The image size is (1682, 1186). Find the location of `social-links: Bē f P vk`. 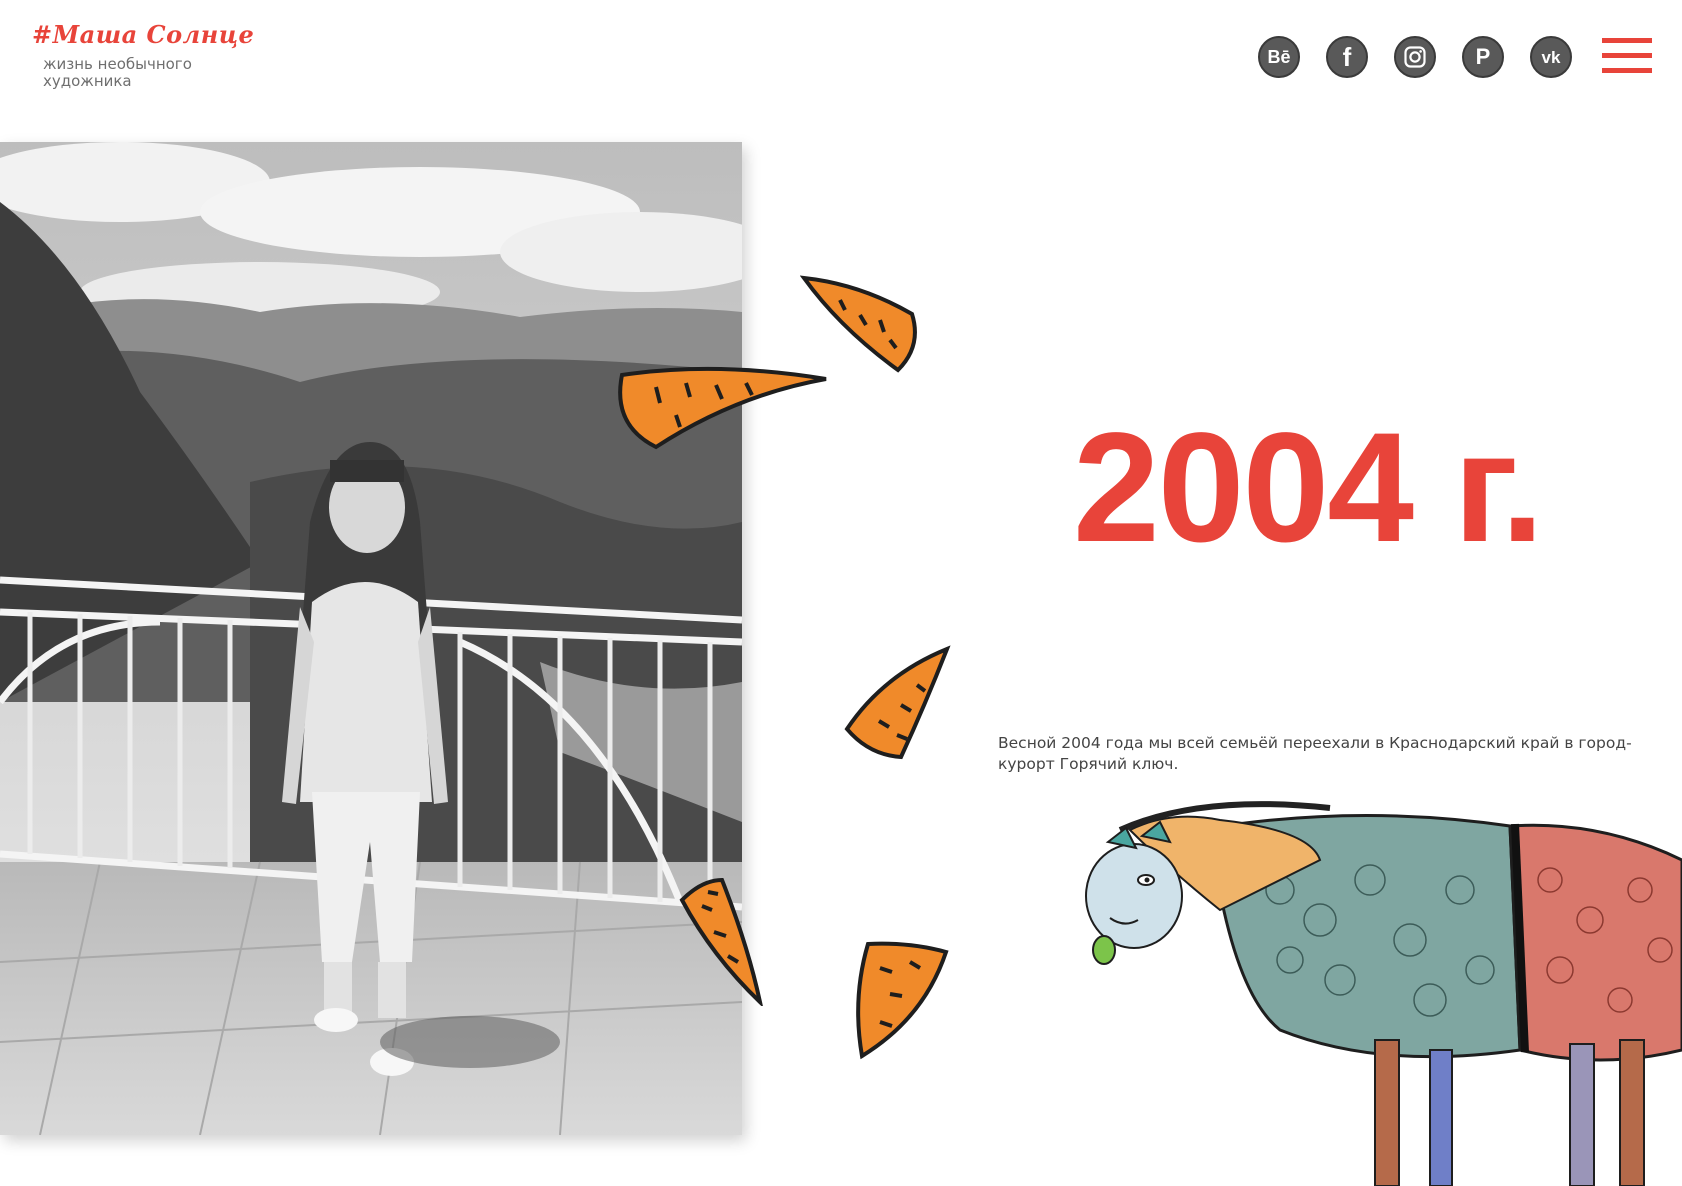

social-links: Bē f P vk is located at coordinates (1415, 57).